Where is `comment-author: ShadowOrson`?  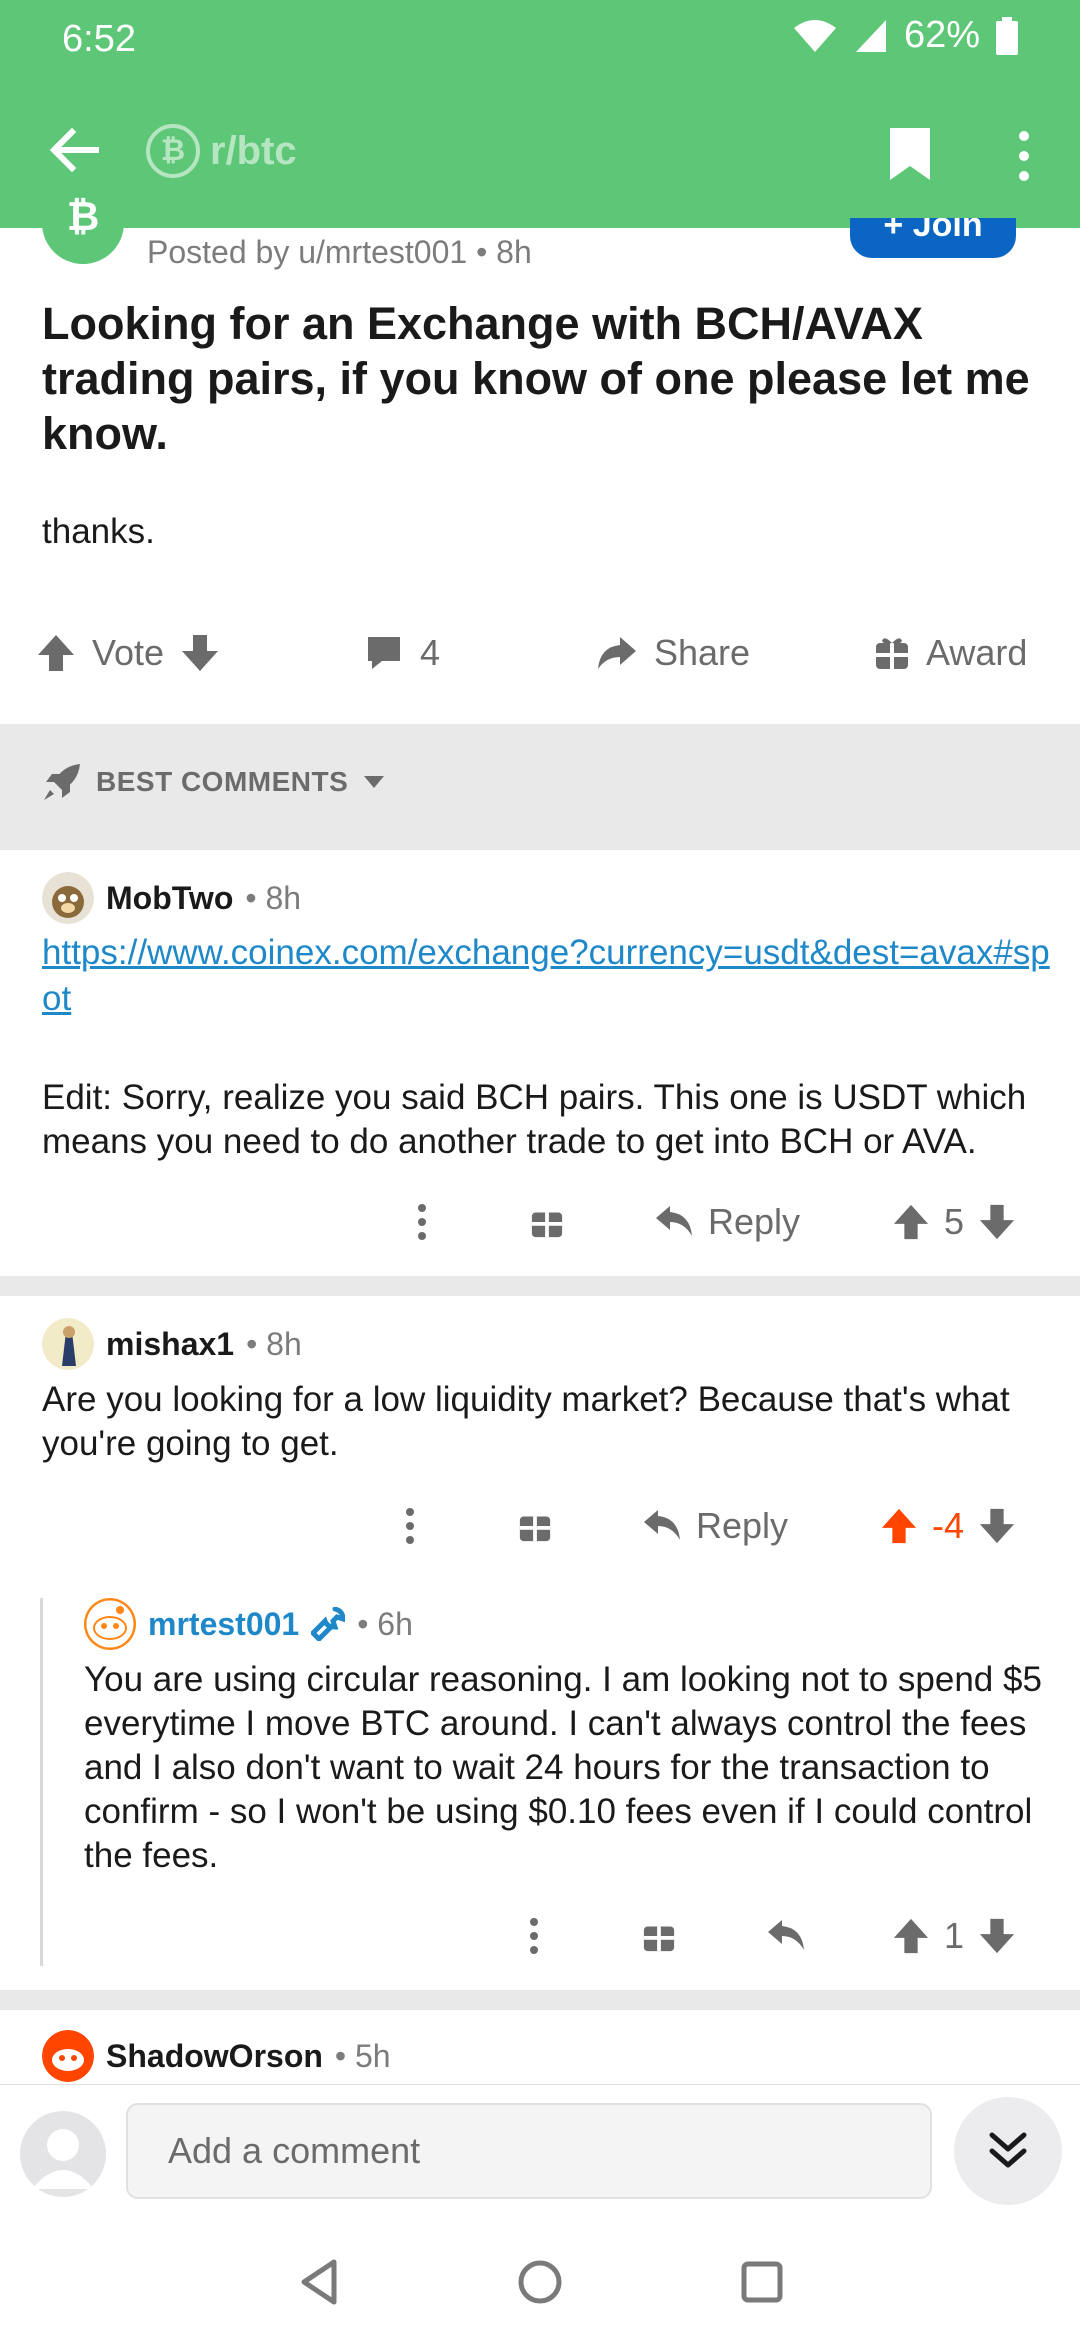
comment-author: ShadowOrson is located at coordinates (214, 2056).